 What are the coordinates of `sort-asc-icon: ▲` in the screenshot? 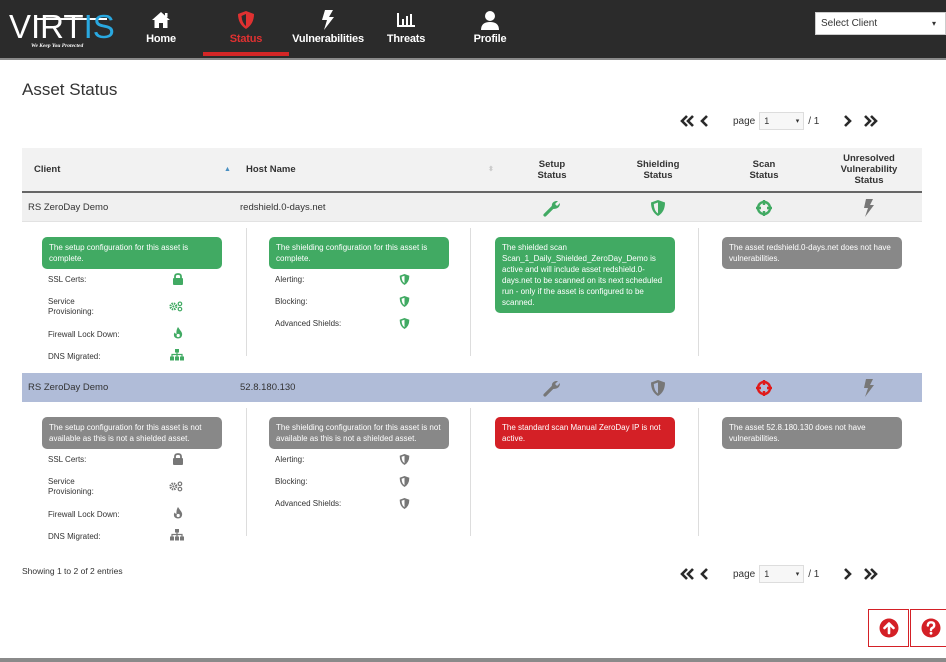 It's located at (227, 169).